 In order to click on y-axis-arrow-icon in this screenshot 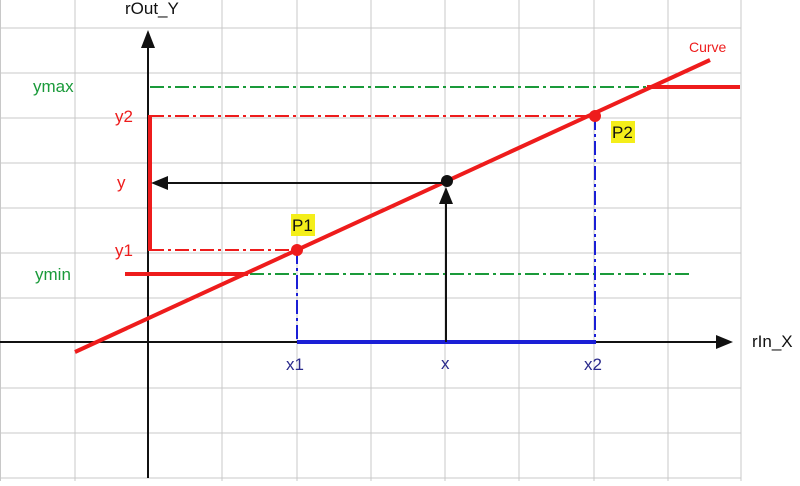, I will do `click(148, 39)`.